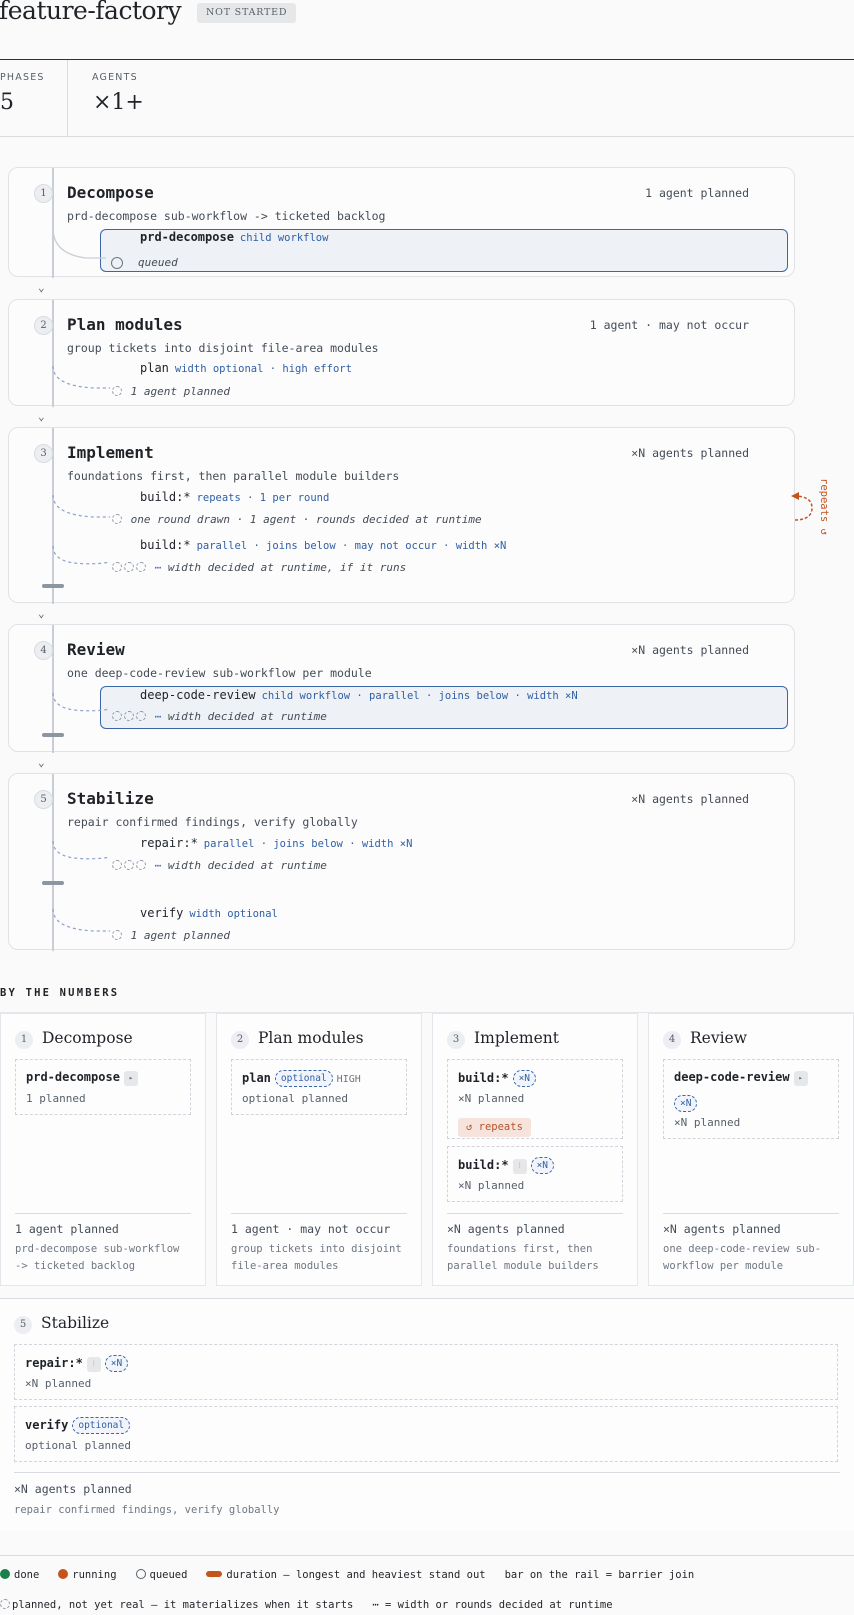 The image size is (854, 1615). What do you see at coordinates (519, 1166) in the screenshot?
I see `parallel-icon: ⫶` at bounding box center [519, 1166].